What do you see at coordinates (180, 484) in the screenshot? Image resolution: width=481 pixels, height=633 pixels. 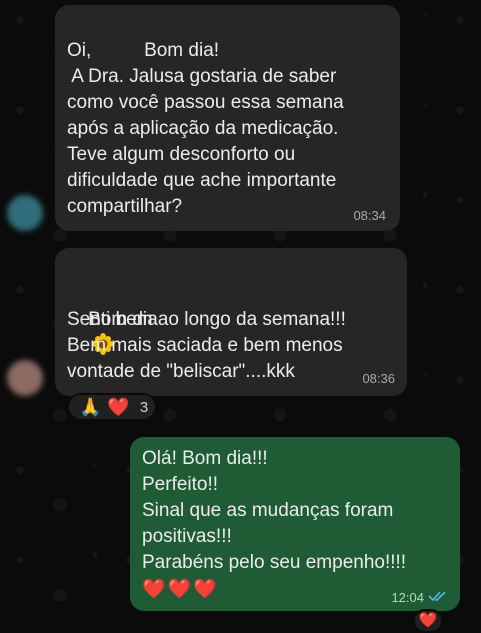 I see `message-line: Perfeito!!` at bounding box center [180, 484].